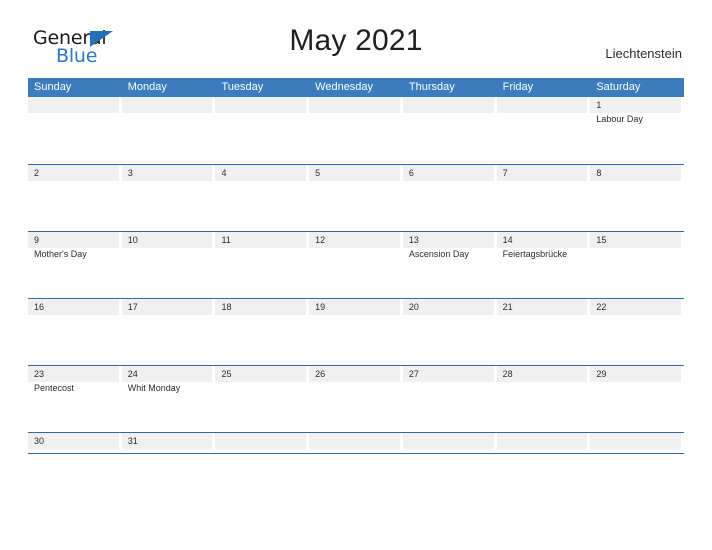  I want to click on calendar-day-cell-4: 4, so click(262, 198).